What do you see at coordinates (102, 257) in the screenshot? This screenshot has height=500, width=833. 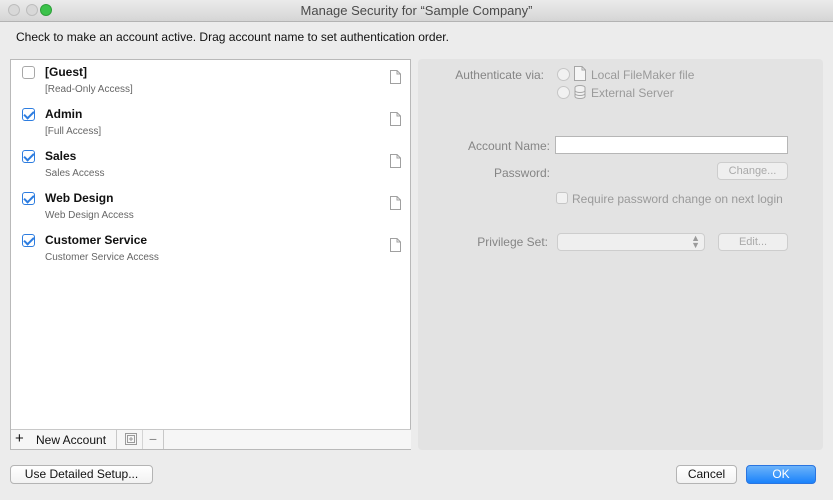 I see `account-privilege: Customer Service Access` at bounding box center [102, 257].